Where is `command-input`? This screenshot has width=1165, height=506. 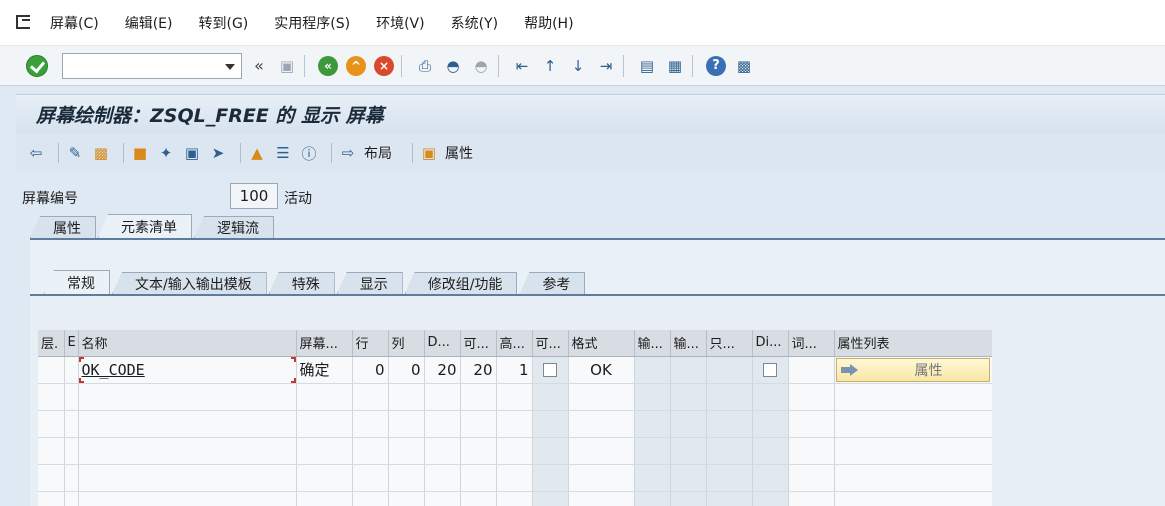
command-input is located at coordinates (138, 65).